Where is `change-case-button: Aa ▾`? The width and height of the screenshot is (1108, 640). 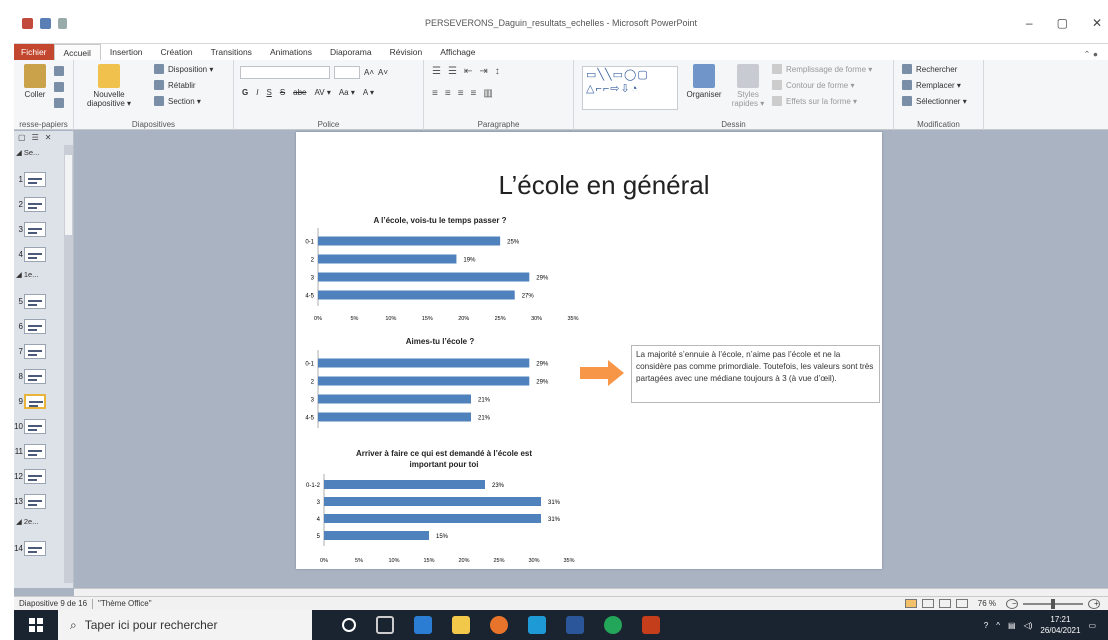
change-case-button: Aa ▾ is located at coordinates (347, 92).